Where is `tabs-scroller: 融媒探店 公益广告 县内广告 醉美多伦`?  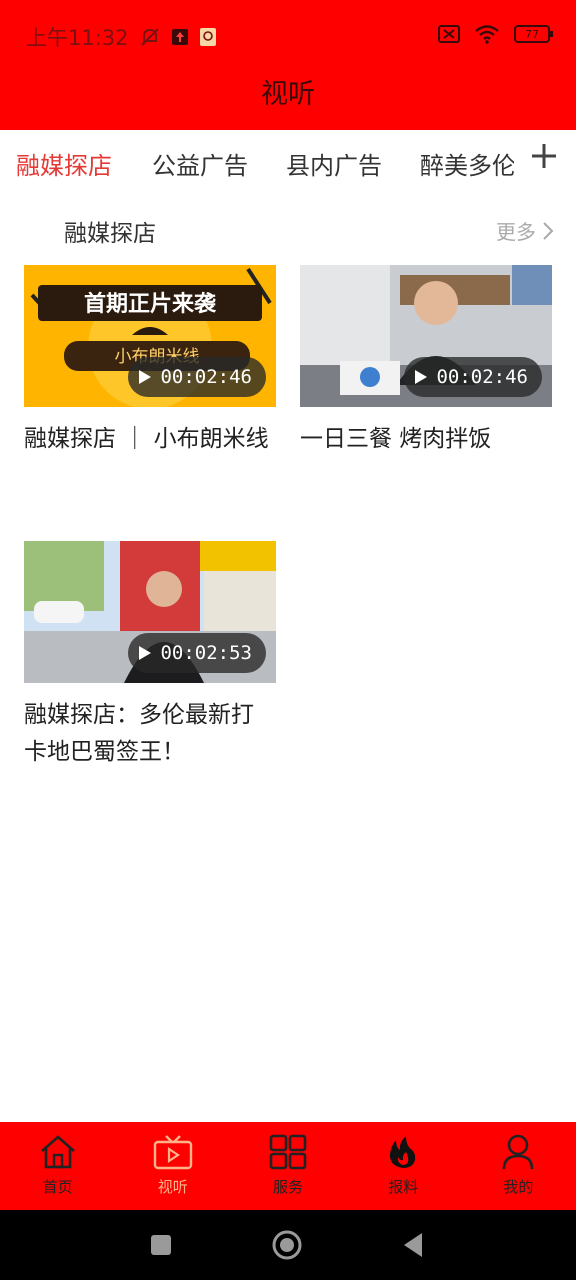
tabs-scroller: 融媒探店 公益广告 县内广告 醉美多伦 is located at coordinates (257, 162).